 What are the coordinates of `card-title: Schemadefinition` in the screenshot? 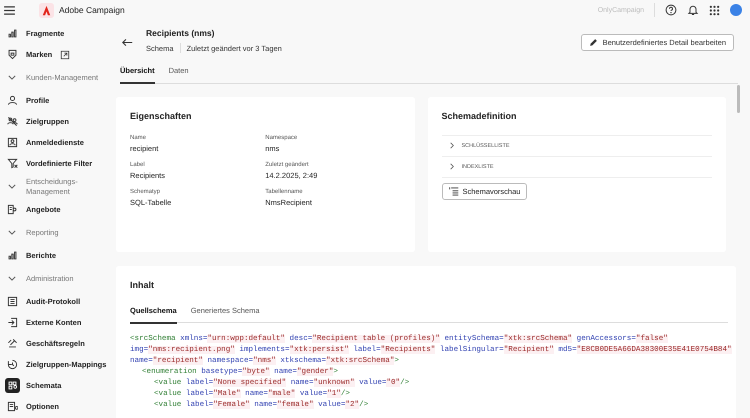 It's located at (480, 115).